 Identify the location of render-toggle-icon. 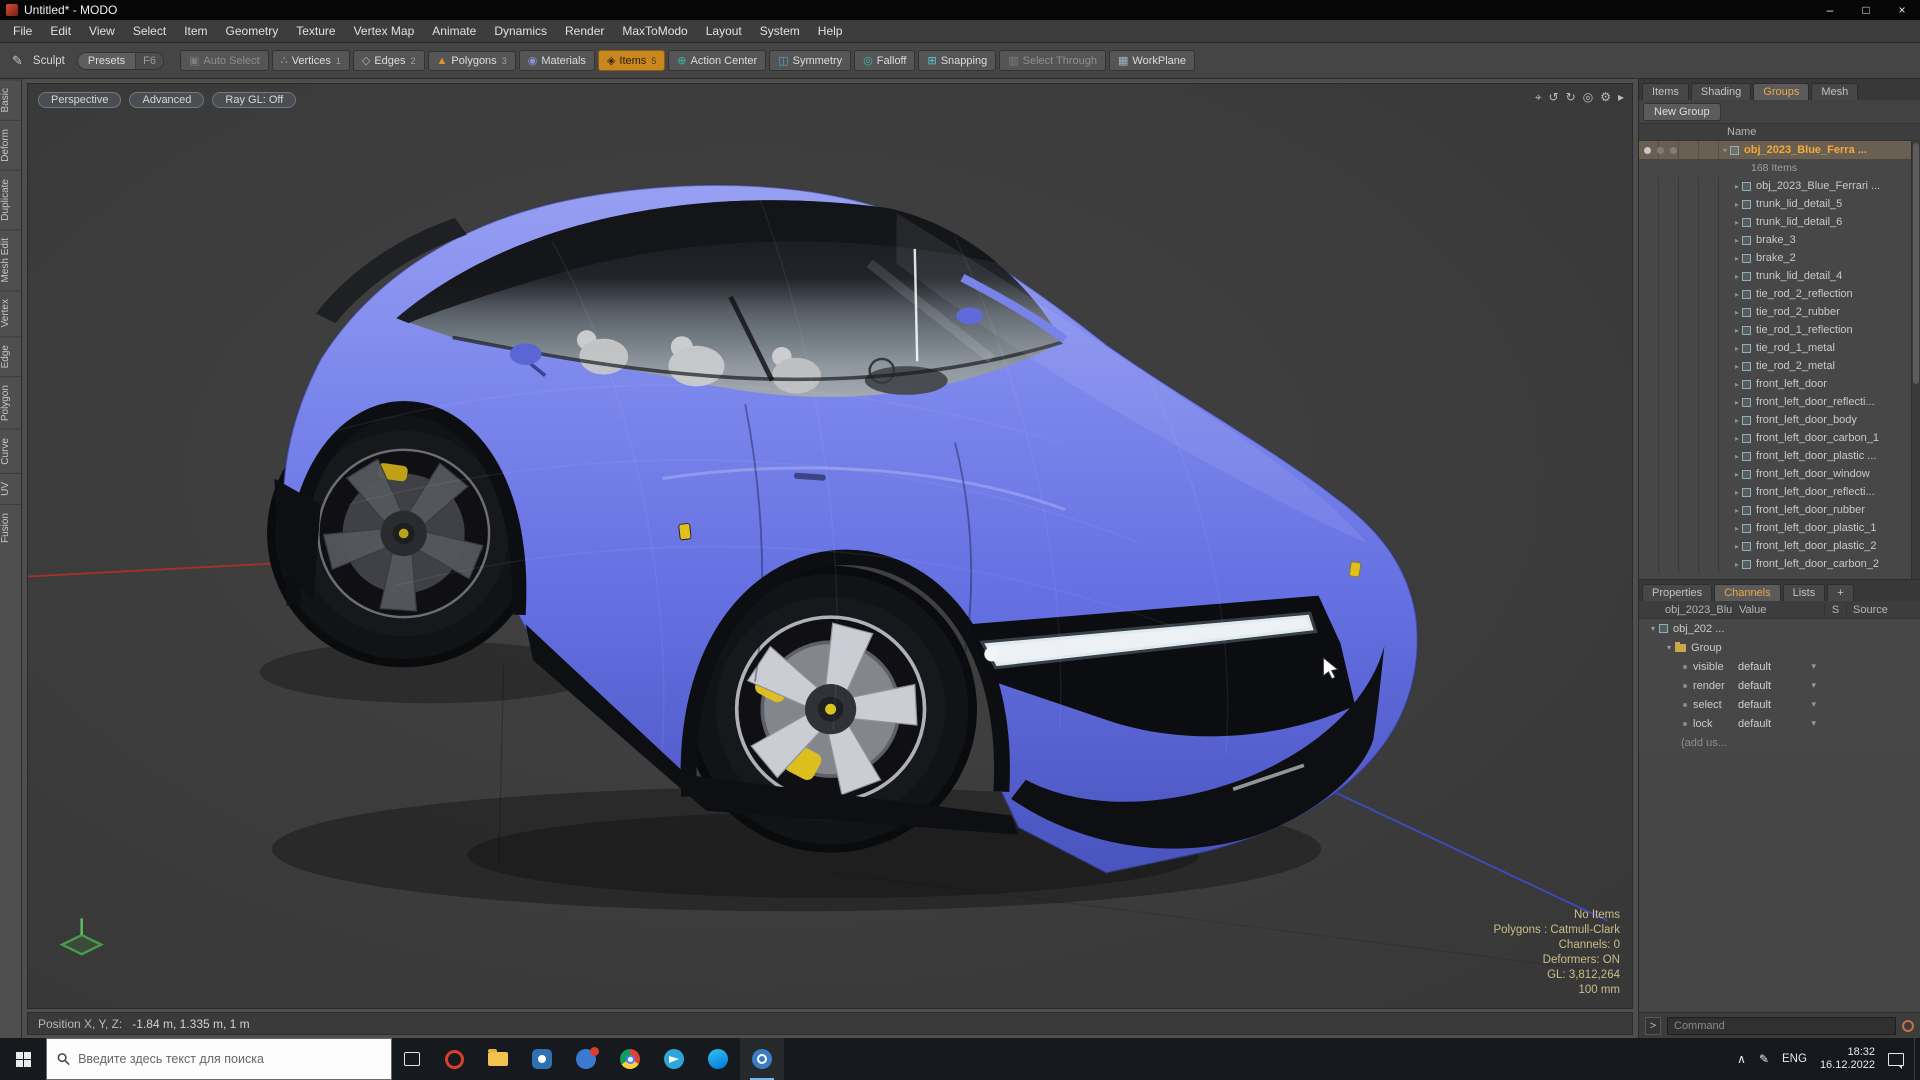
(1660, 150).